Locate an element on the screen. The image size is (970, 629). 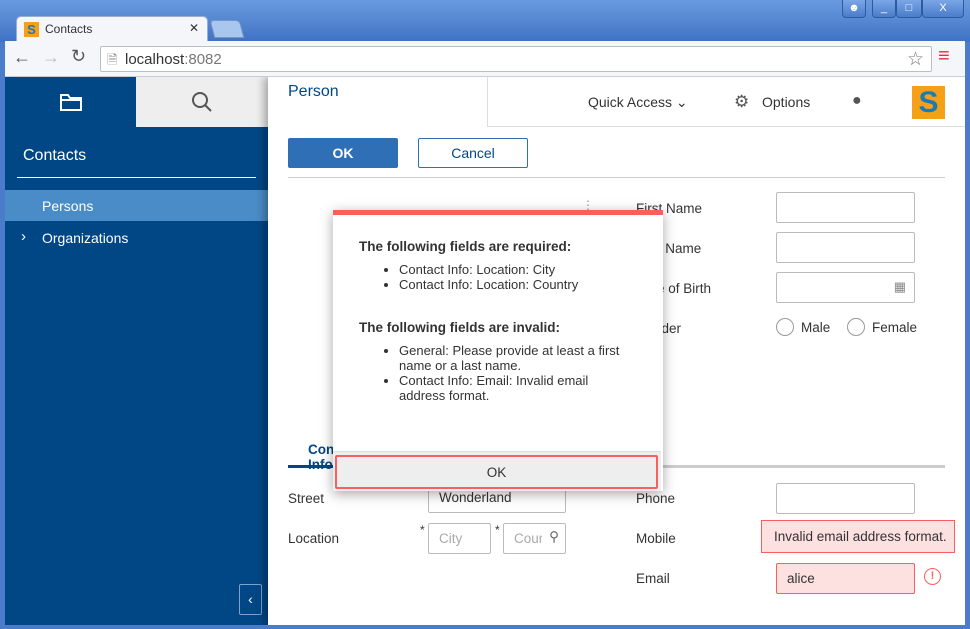
sidebar-divider is located at coordinates (136, 177).